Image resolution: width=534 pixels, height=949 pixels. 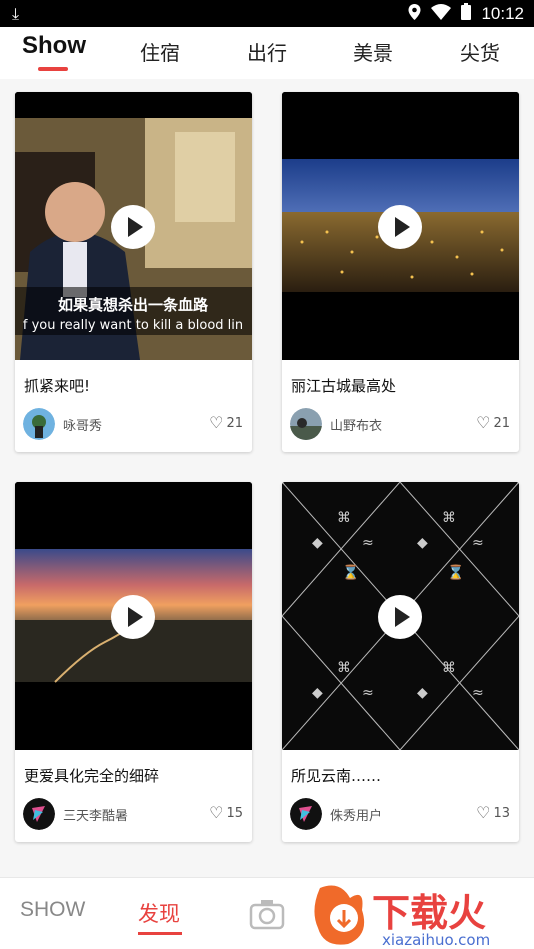 I want to click on watermark-brand: 下载火, so click(x=429, y=913).